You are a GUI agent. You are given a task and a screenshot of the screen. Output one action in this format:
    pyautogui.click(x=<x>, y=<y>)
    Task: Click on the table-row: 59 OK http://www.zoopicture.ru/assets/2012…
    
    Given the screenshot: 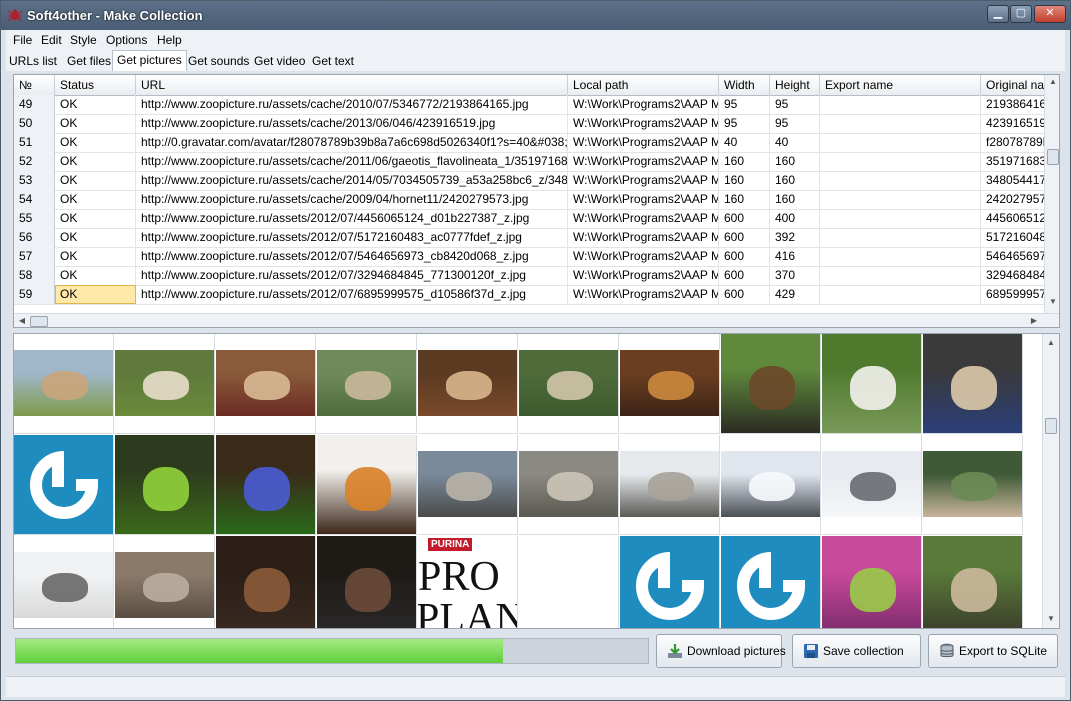 What is the action you would take?
    pyautogui.click(x=530, y=295)
    